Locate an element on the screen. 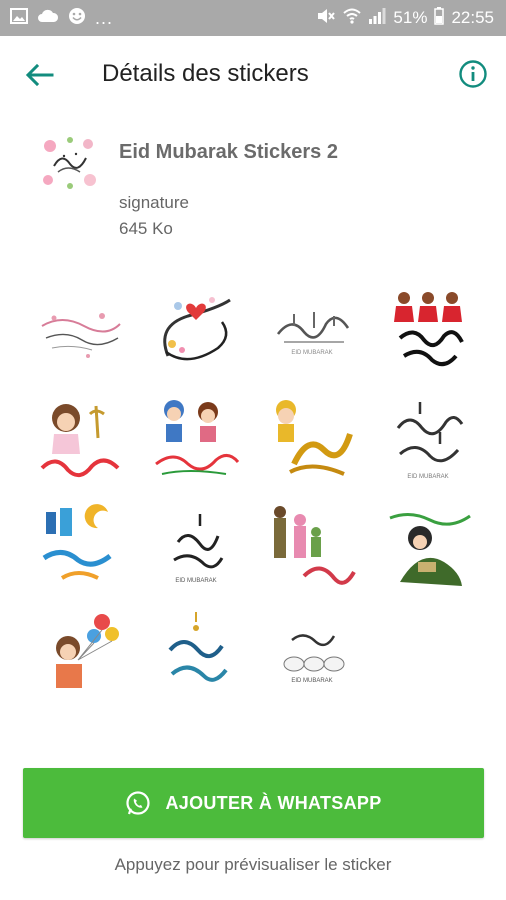 This screenshot has width=506, height=900. battery-icon is located at coordinates (439, 18).